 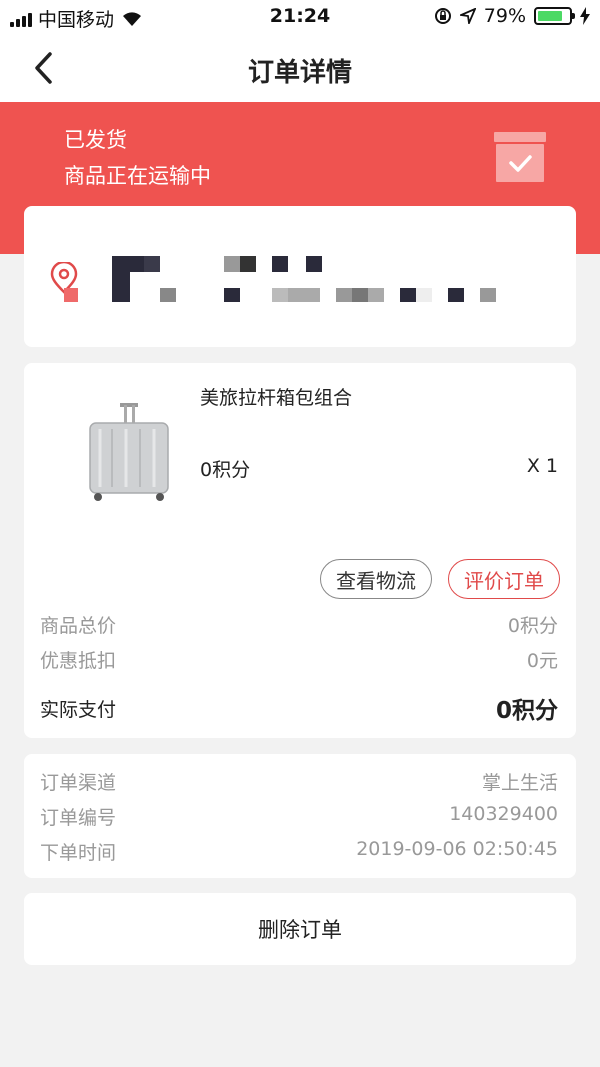 I want to click on total-price-value: 0积分, so click(x=532, y=626).